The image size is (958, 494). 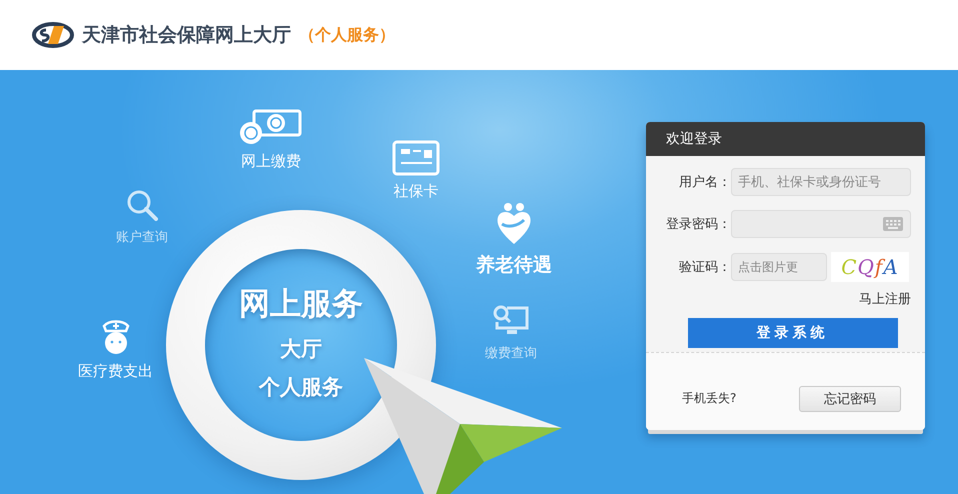 What do you see at coordinates (779, 267) in the screenshot?
I see `captcha-field: 点击图片更` at bounding box center [779, 267].